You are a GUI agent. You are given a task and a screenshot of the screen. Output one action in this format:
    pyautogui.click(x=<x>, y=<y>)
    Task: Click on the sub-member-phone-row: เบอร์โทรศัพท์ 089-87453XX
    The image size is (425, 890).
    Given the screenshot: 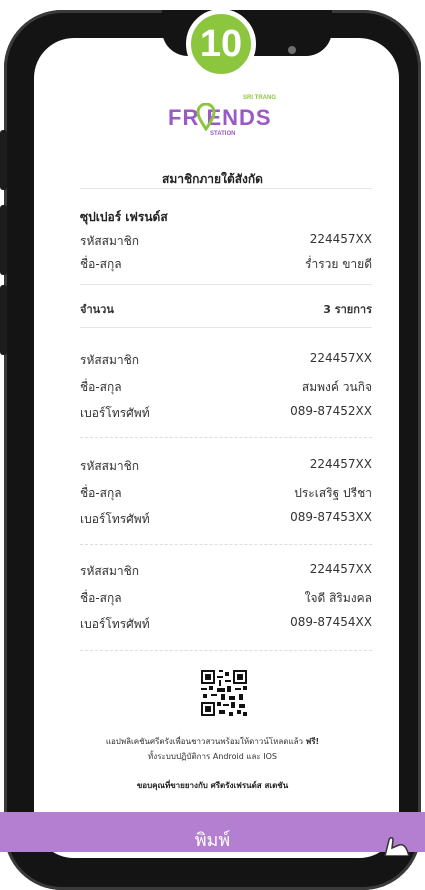 What is the action you would take?
    pyautogui.click(x=226, y=519)
    